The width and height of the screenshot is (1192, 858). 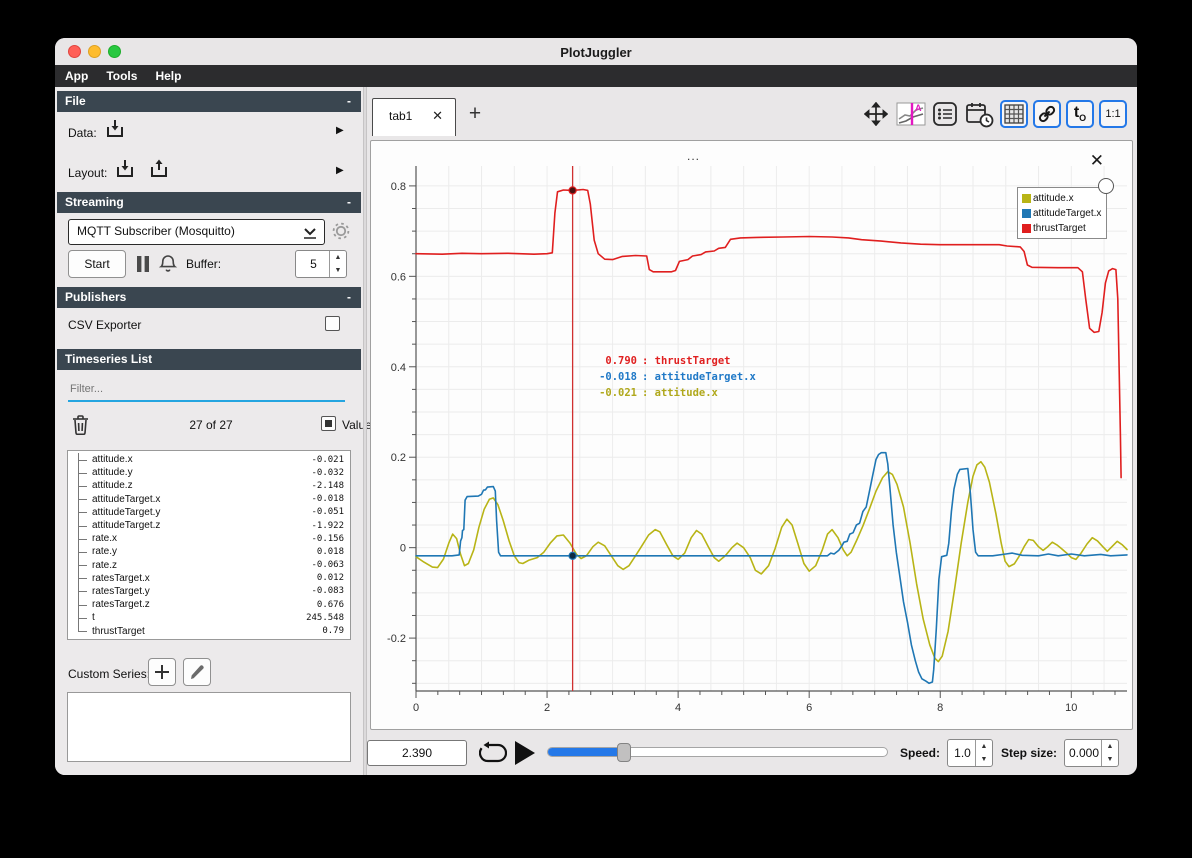 I want to click on timeseries-row-ratesTarget.y: ratesTarget.y -0.083, so click(x=209, y=591).